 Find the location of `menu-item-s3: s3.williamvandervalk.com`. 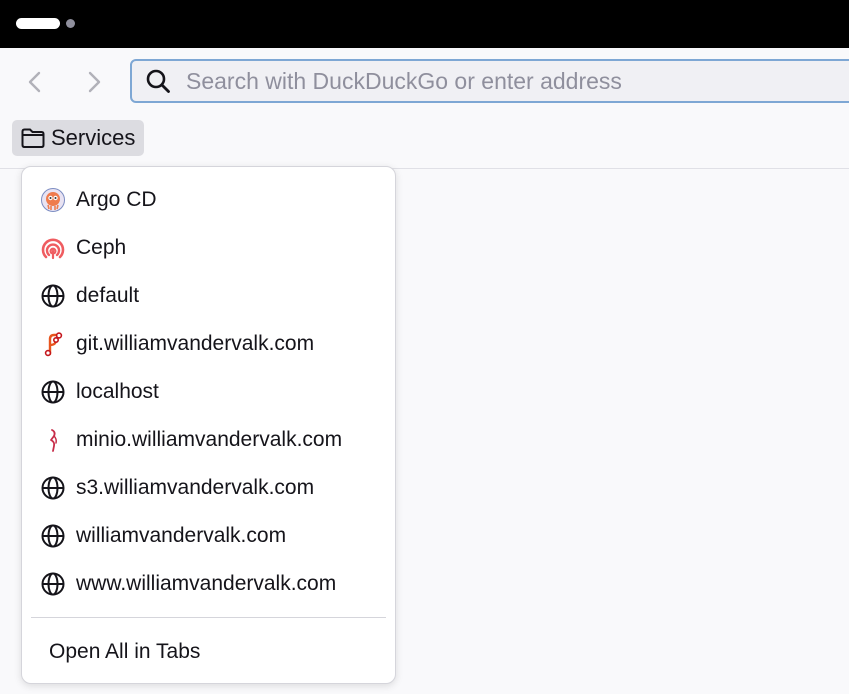

menu-item-s3: s3.williamvandervalk.com is located at coordinates (208, 488).